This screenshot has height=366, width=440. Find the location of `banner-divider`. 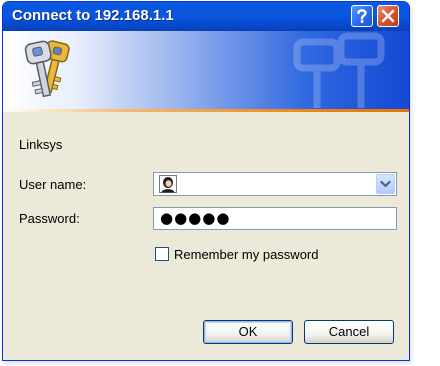

banner-divider is located at coordinates (206, 110).